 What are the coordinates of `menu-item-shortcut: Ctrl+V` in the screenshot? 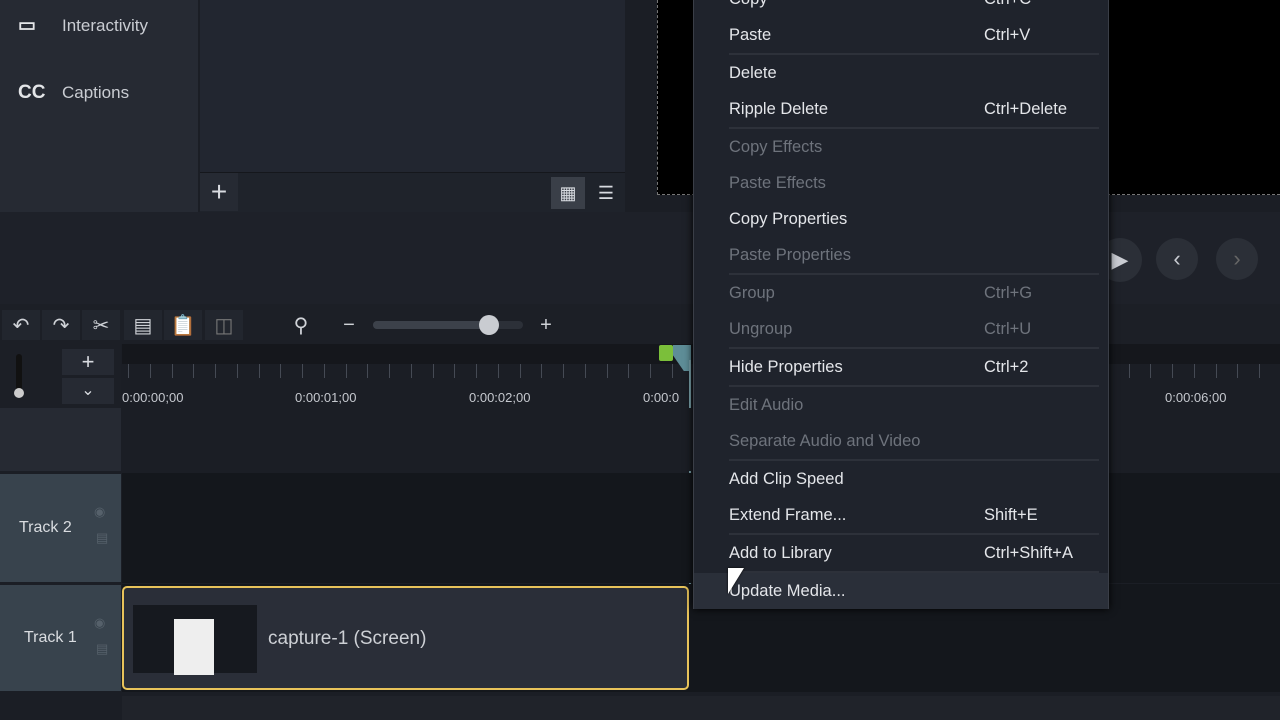 It's located at (1007, 34).